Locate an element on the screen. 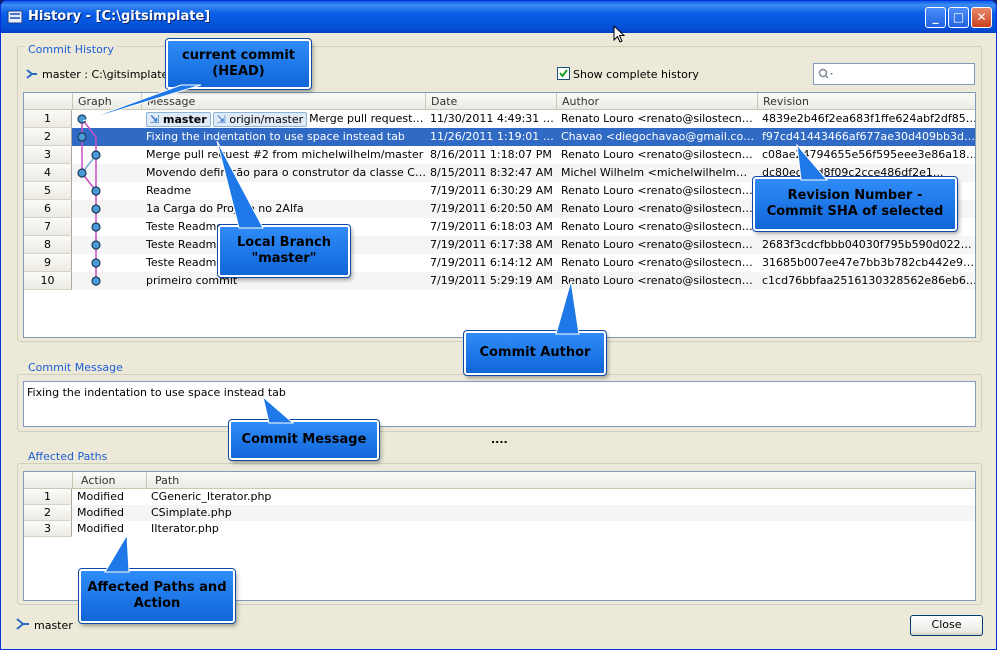 The width and height of the screenshot is (997, 650). pointer-revision is located at coordinates (812, 162).